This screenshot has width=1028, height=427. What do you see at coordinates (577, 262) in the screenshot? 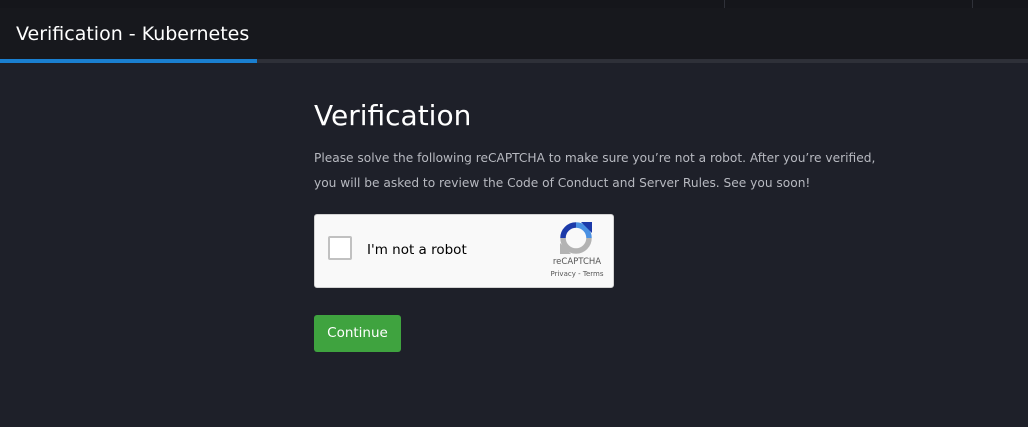
I see `recaptcha-brand: reCAPTCHA` at bounding box center [577, 262].